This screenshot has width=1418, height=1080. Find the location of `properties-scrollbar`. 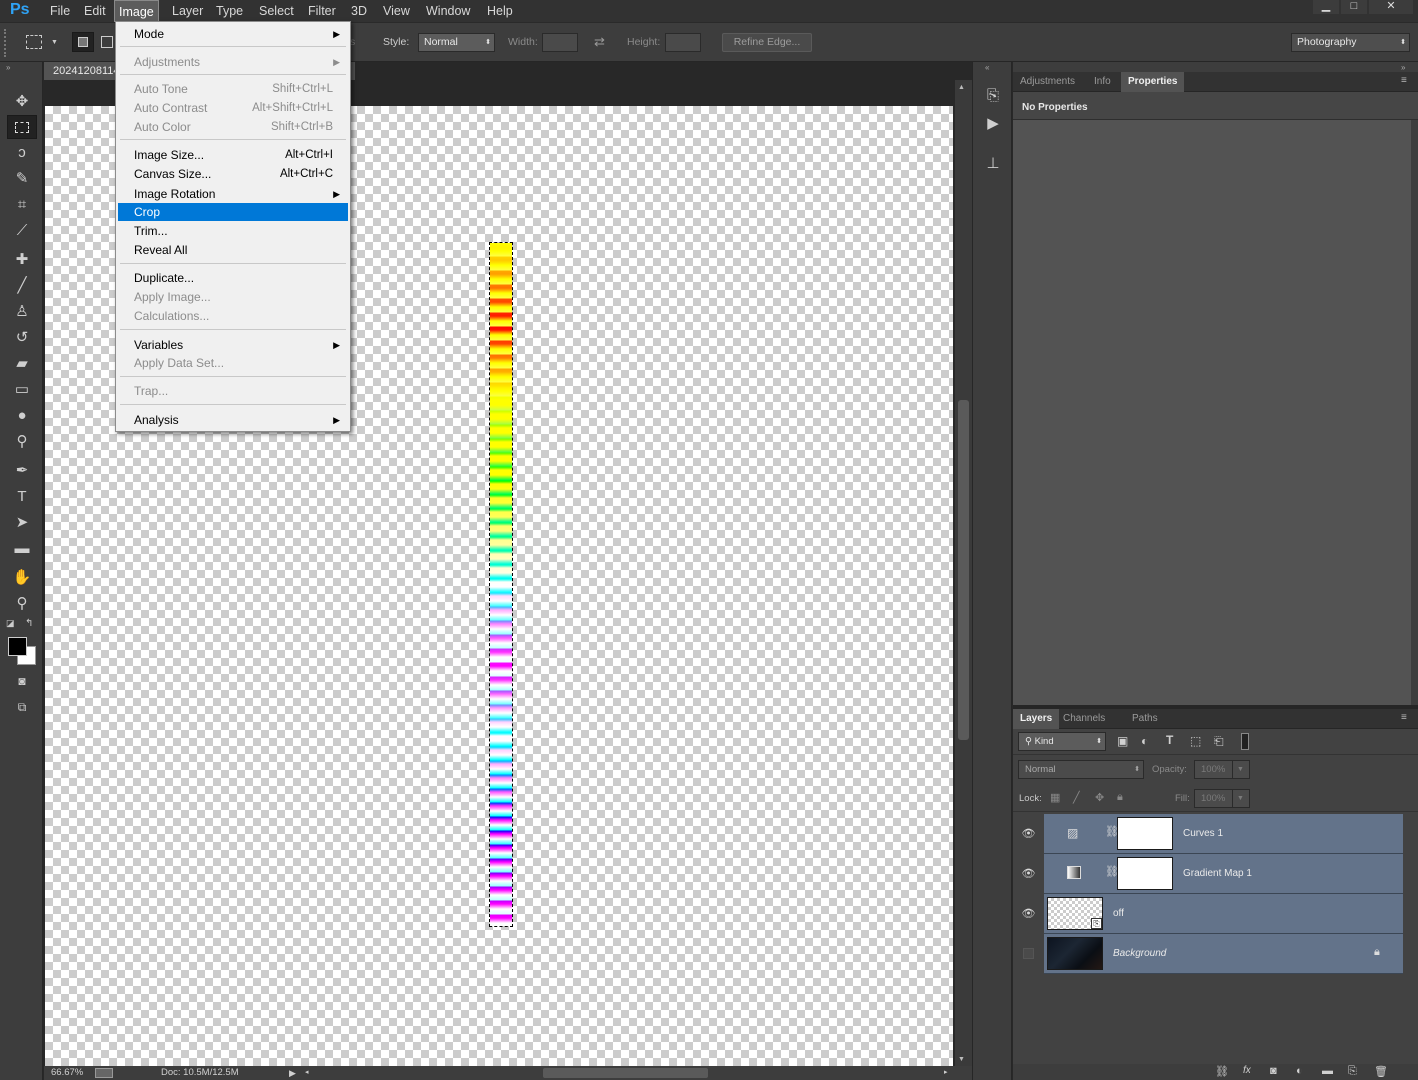

properties-scrollbar is located at coordinates (1414, 412).